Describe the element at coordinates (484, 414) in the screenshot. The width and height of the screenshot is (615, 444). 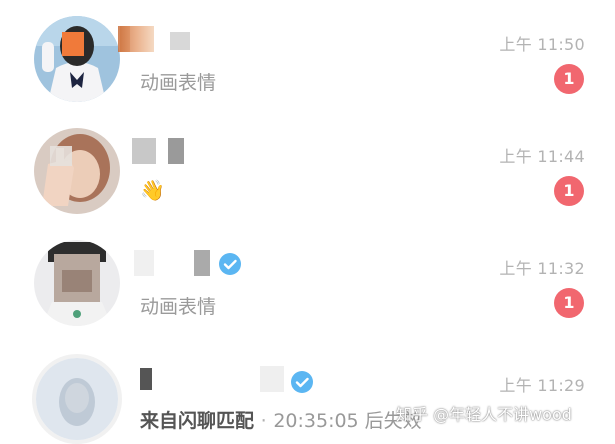
I see `watermark: 知乎 @年轻人不讲wood` at that location.